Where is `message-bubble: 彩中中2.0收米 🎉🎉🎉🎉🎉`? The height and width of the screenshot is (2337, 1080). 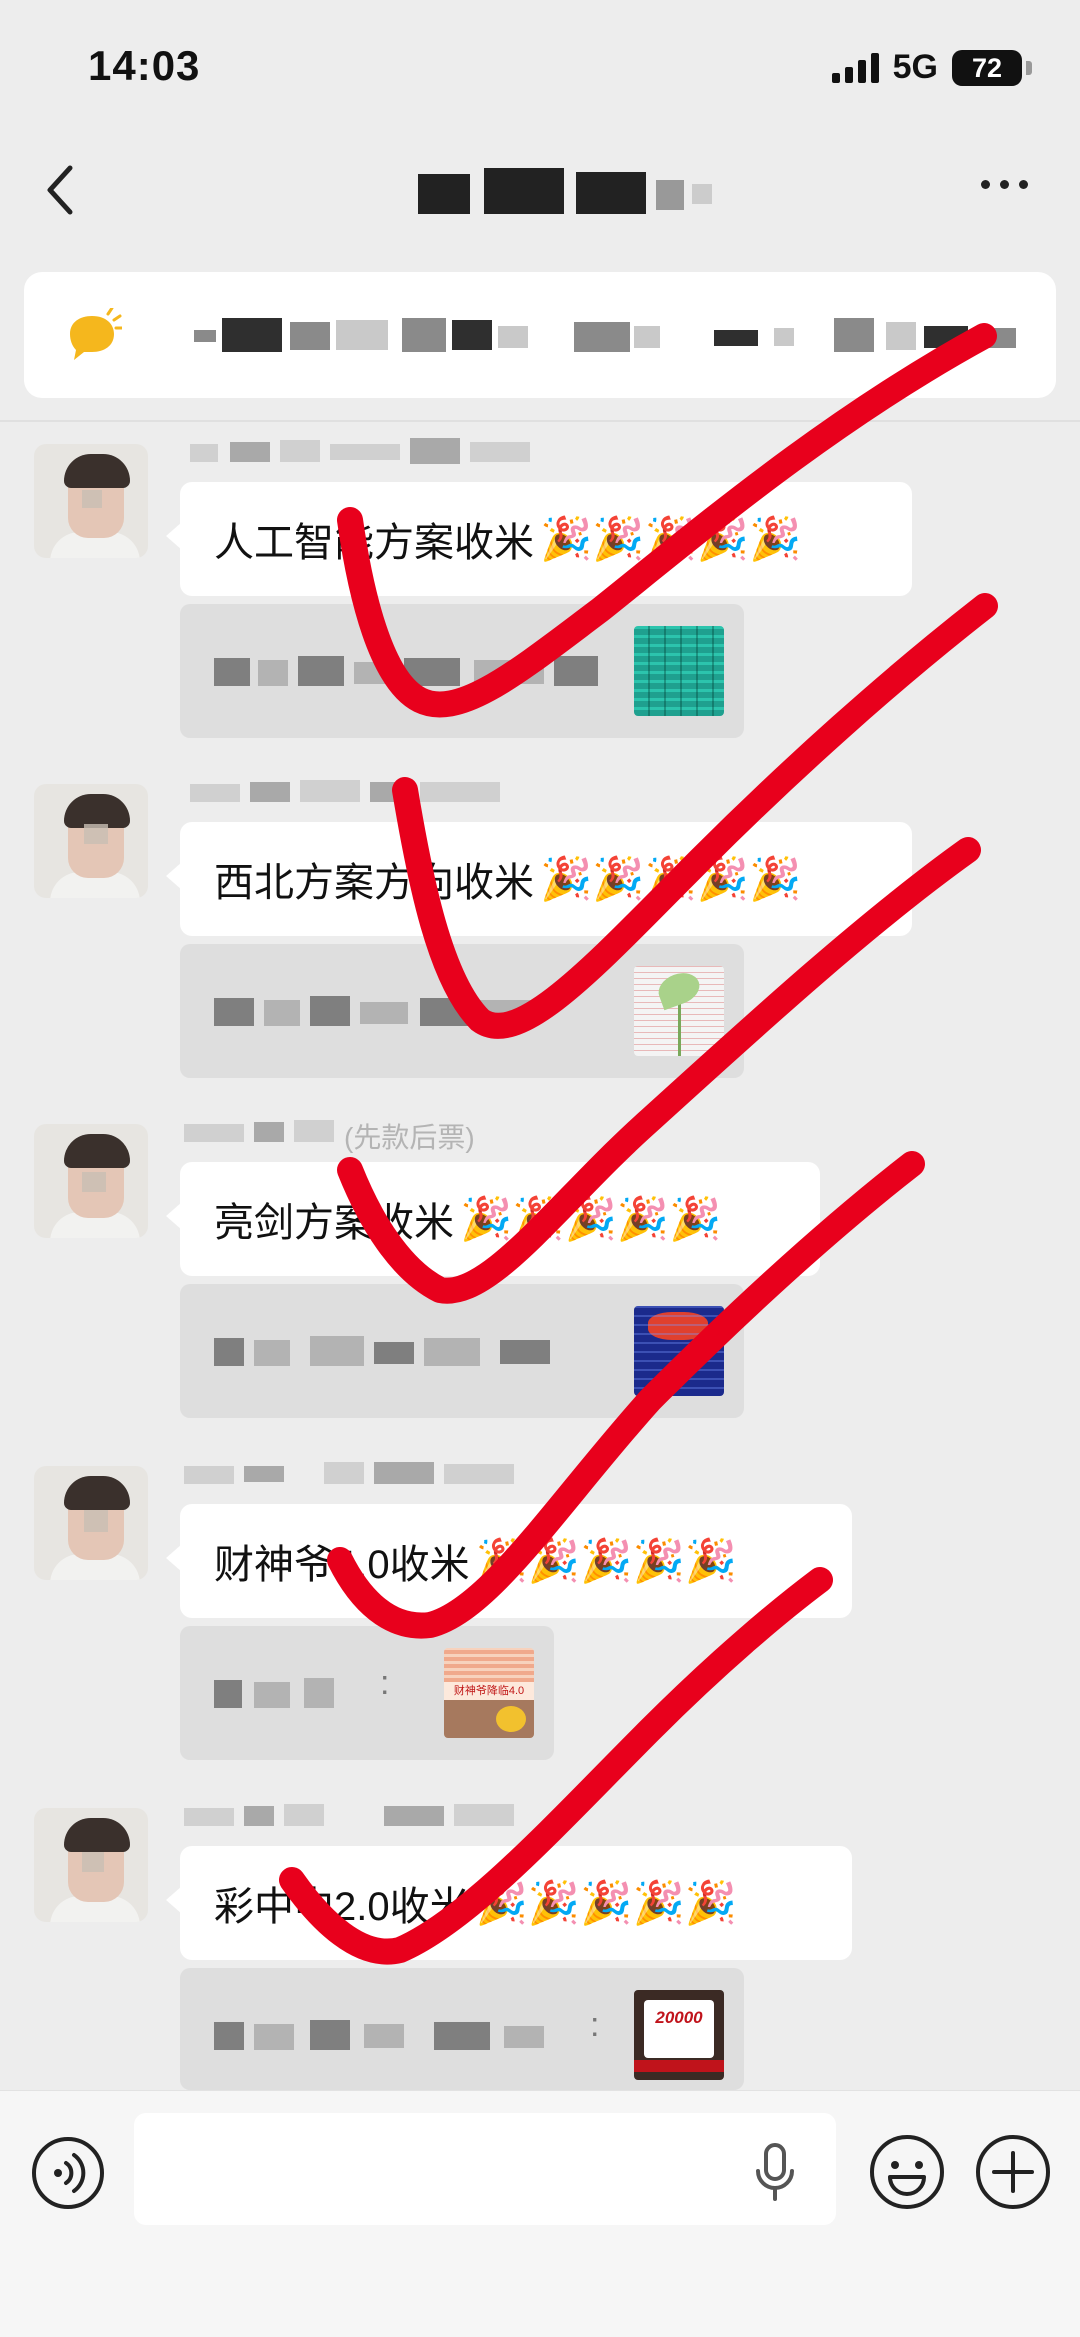
message-bubble: 彩中中2.0收米 🎉🎉🎉🎉🎉 is located at coordinates (509, 1903).